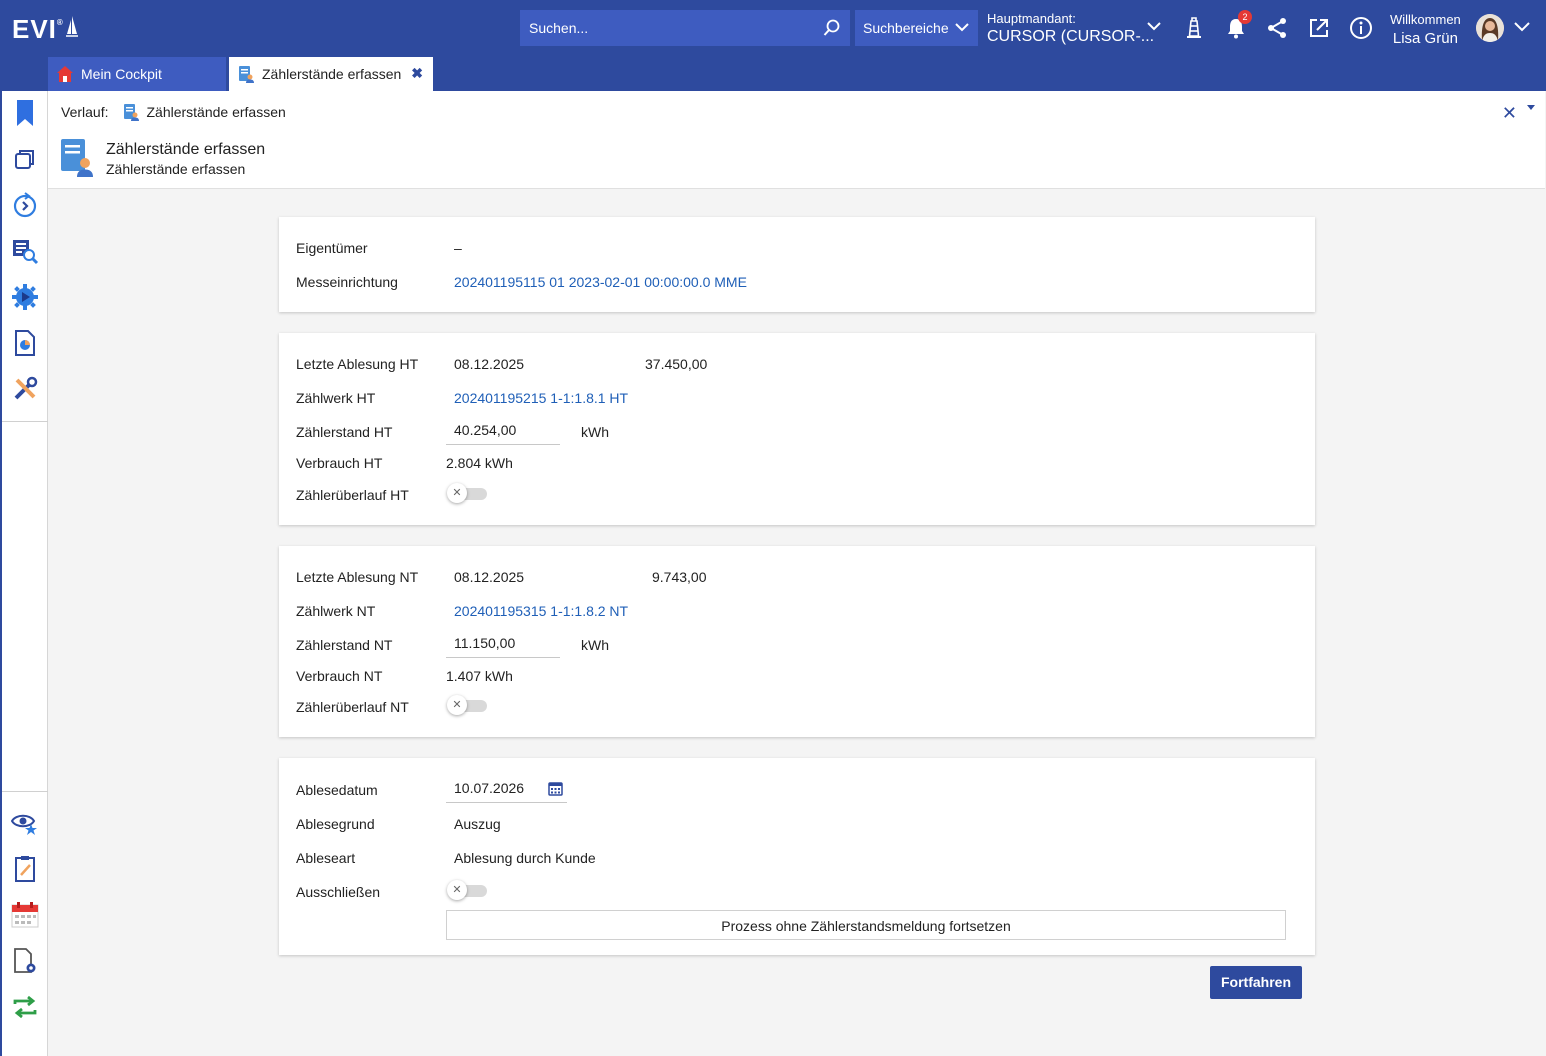 This screenshot has width=1546, height=1056. Describe the element at coordinates (489, 364) in the screenshot. I see `last-reading-ht-date: 08.12.2025` at that location.